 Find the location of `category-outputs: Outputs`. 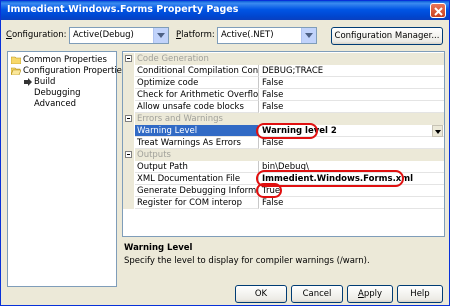

category-outputs: Outputs is located at coordinates (283, 155).